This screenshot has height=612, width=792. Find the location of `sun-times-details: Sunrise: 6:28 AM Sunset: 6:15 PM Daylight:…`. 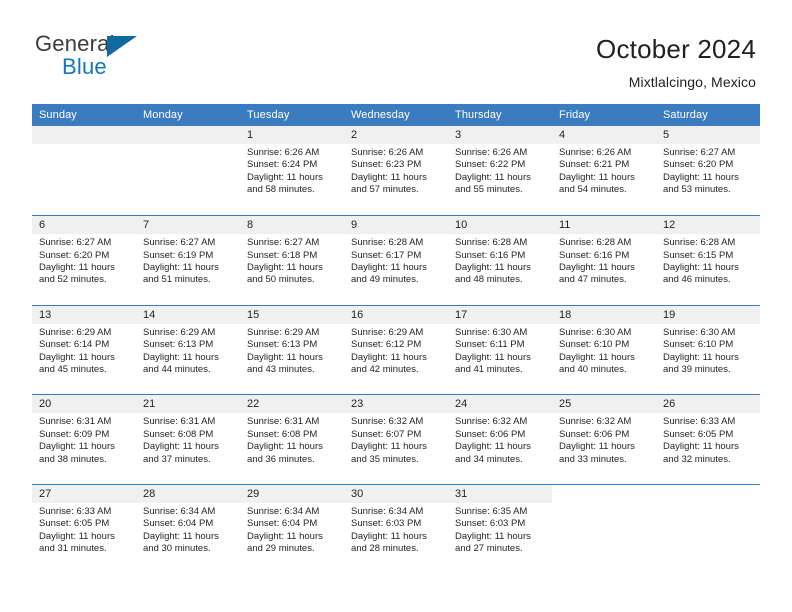

sun-times-details: Sunrise: 6:28 AM Sunset: 6:15 PM Daylight:… is located at coordinates (708, 260).